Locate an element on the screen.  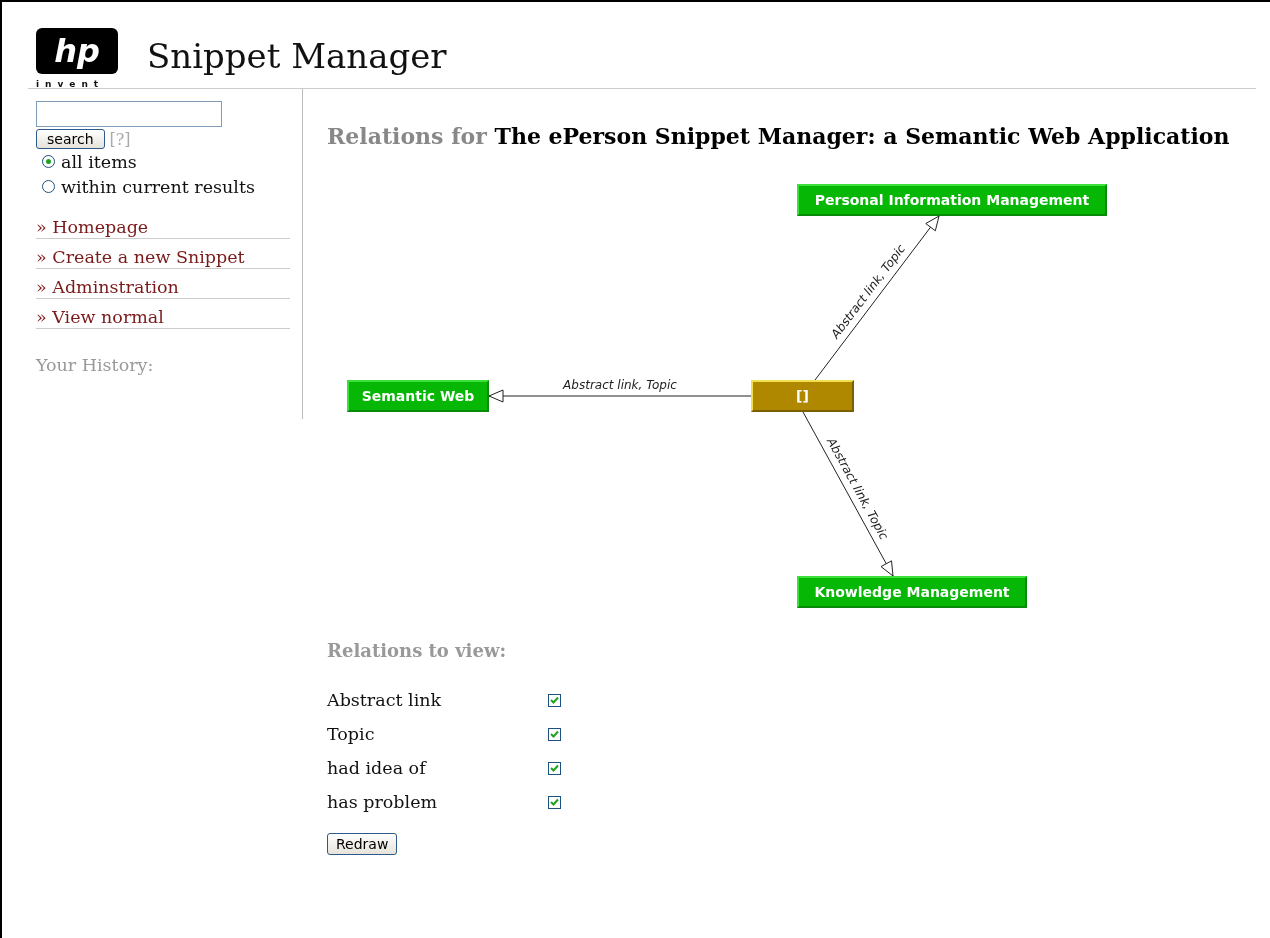
logo-mark: hp is located at coordinates (77, 51).